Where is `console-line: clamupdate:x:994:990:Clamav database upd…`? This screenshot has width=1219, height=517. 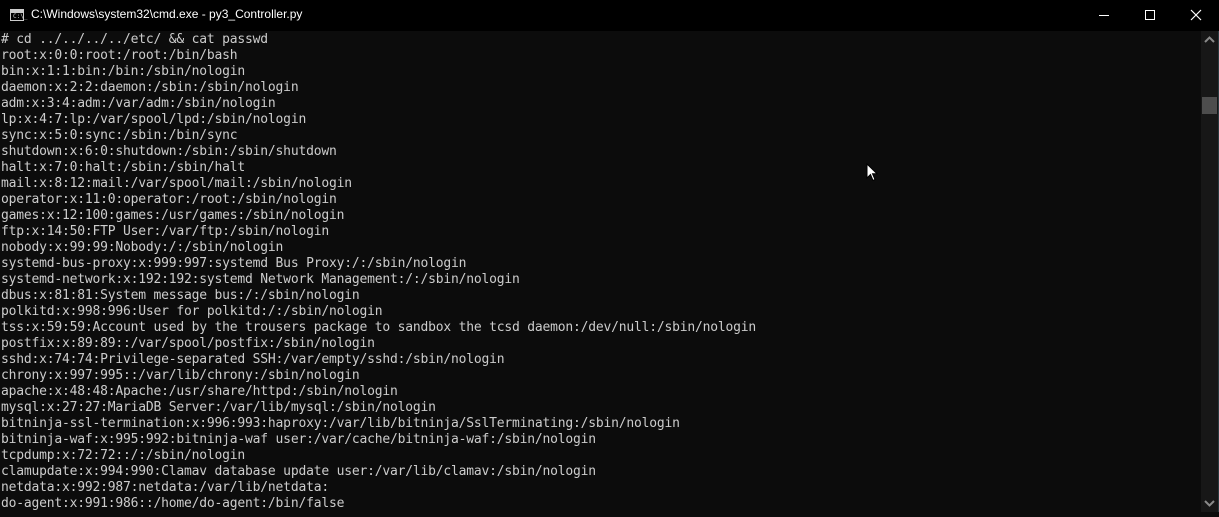
console-line: clamupdate:x:994:990:Clamav database upd… is located at coordinates (298, 471).